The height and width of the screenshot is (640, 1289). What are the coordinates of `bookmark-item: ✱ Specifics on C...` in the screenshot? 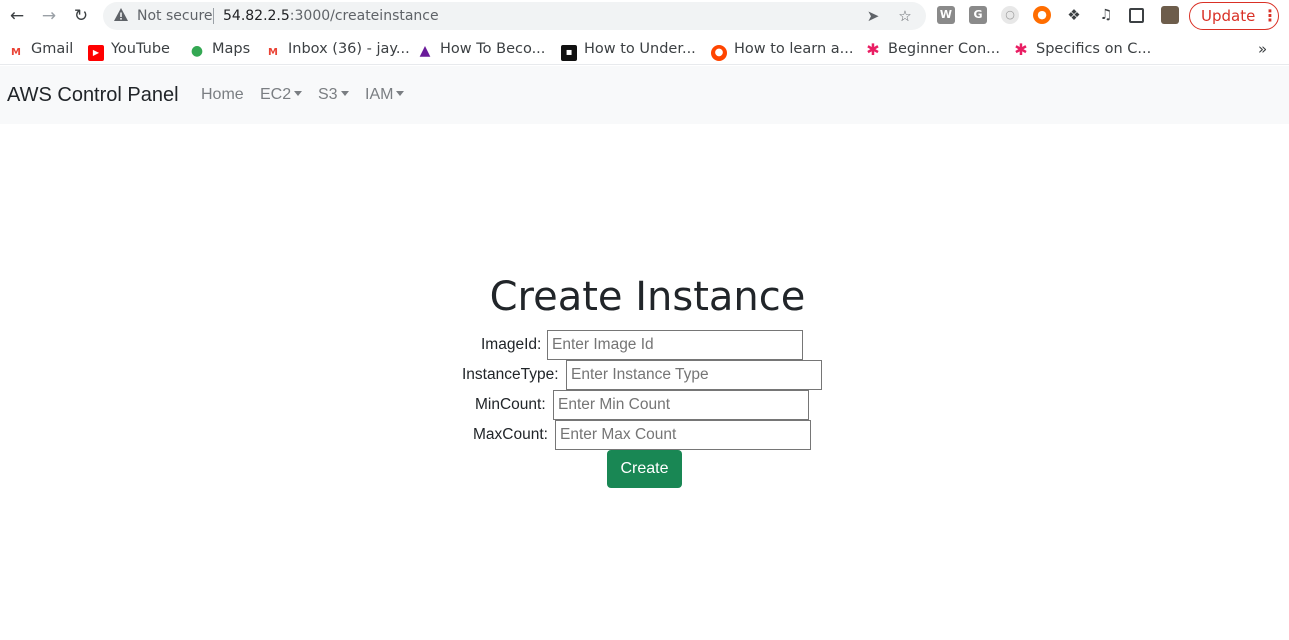 It's located at (1082, 49).